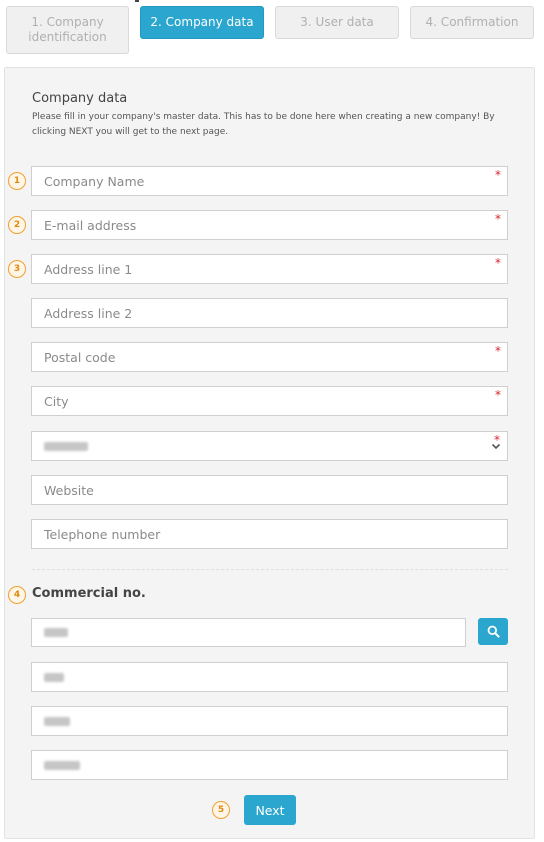  I want to click on step-badge-4: 4, so click(17, 595).